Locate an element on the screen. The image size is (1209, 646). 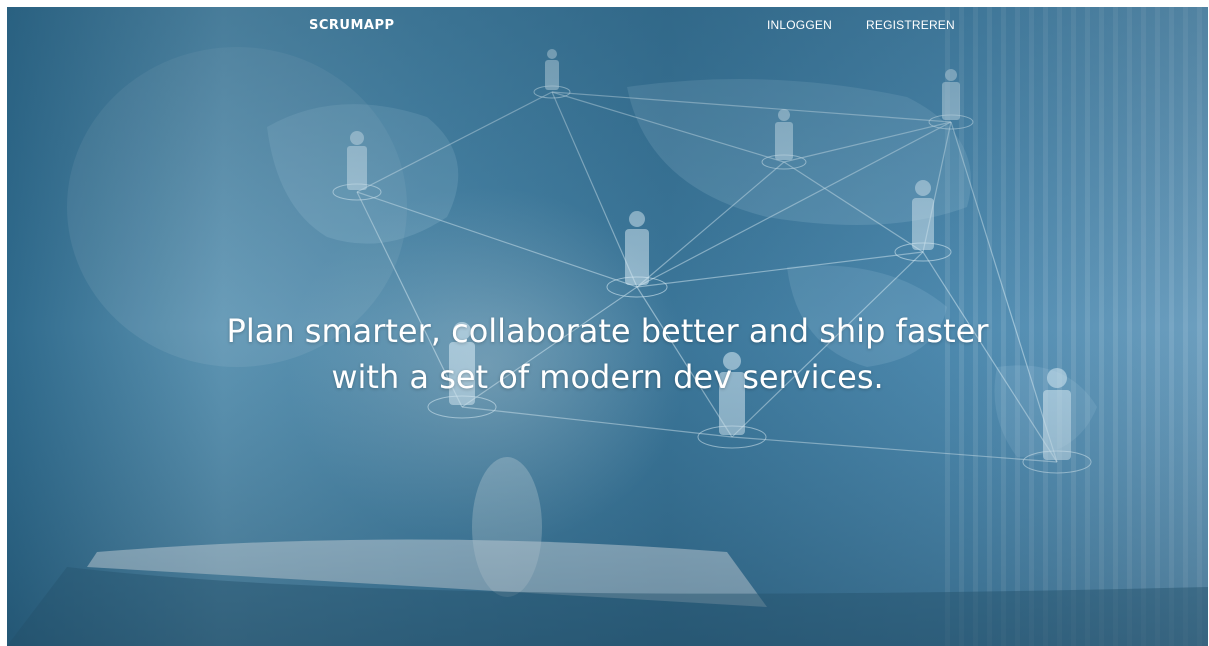
top-navigation: SCRUMAPP INLOGGEN REGISTREREN is located at coordinates (607, 27).